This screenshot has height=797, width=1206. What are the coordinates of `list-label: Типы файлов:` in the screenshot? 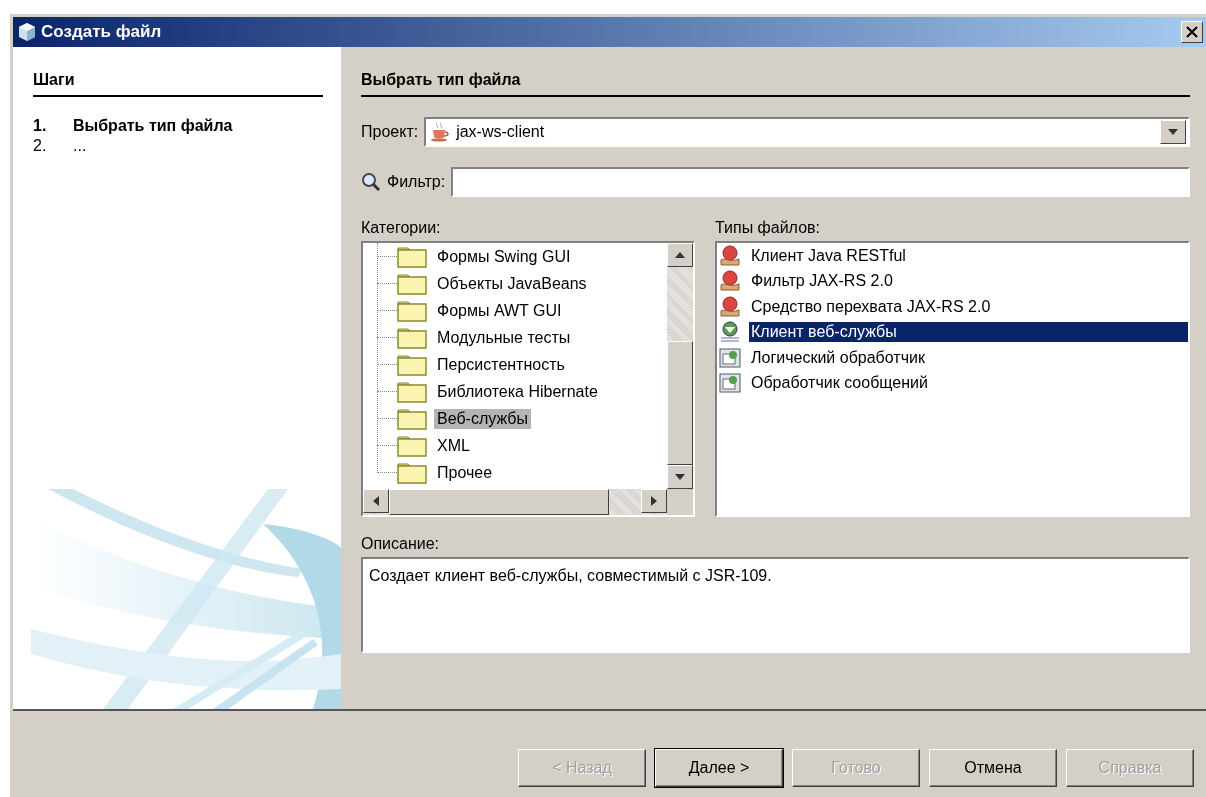 It's located at (768, 228).